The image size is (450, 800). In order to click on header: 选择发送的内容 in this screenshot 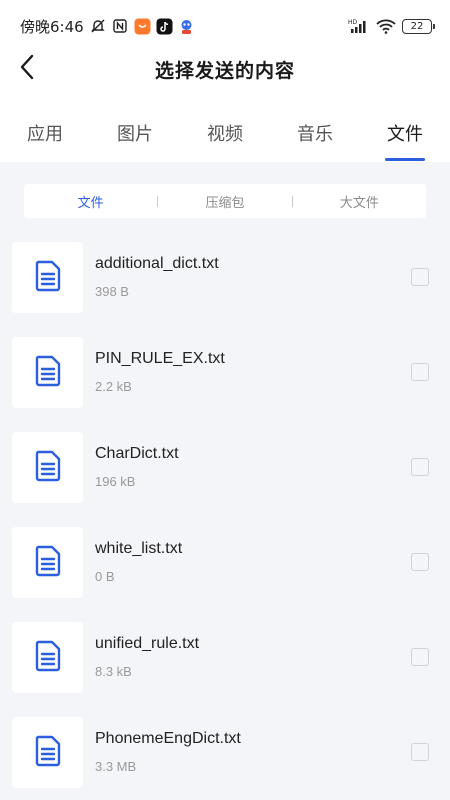, I will do `click(225, 69)`.